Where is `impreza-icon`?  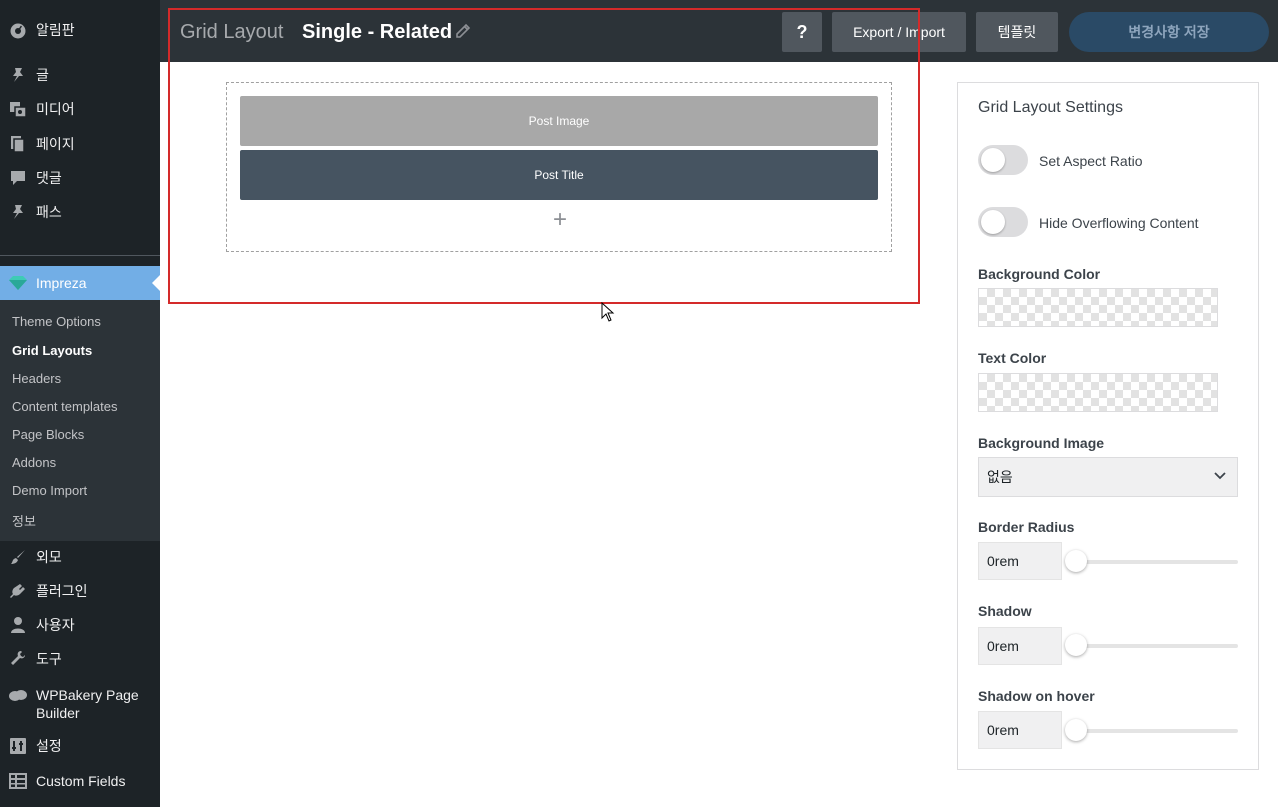 impreza-icon is located at coordinates (18, 283).